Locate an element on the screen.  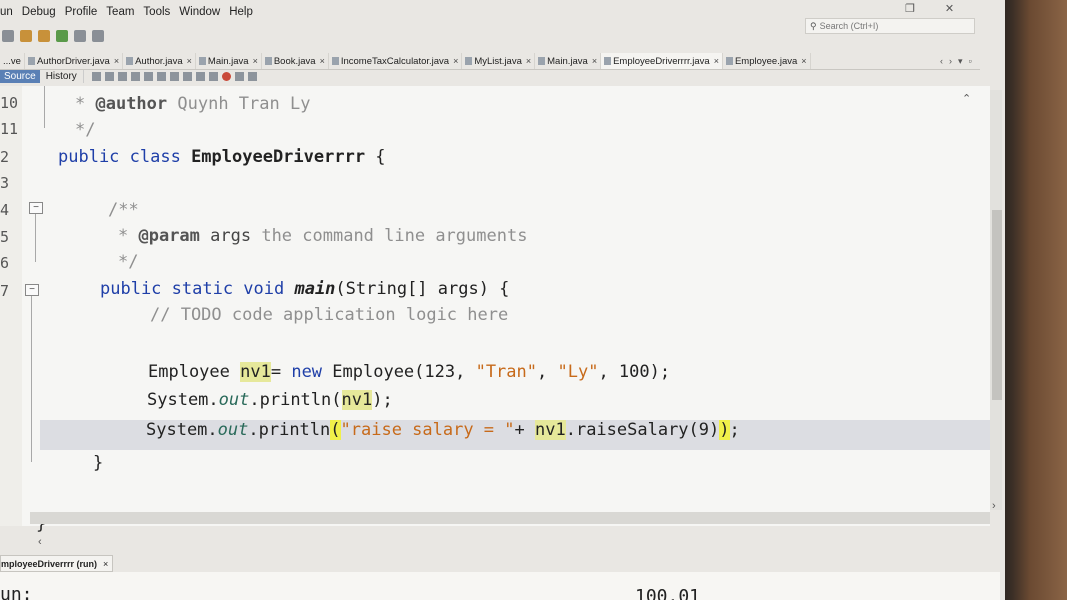
static-field: out is located at coordinates (233, 430).